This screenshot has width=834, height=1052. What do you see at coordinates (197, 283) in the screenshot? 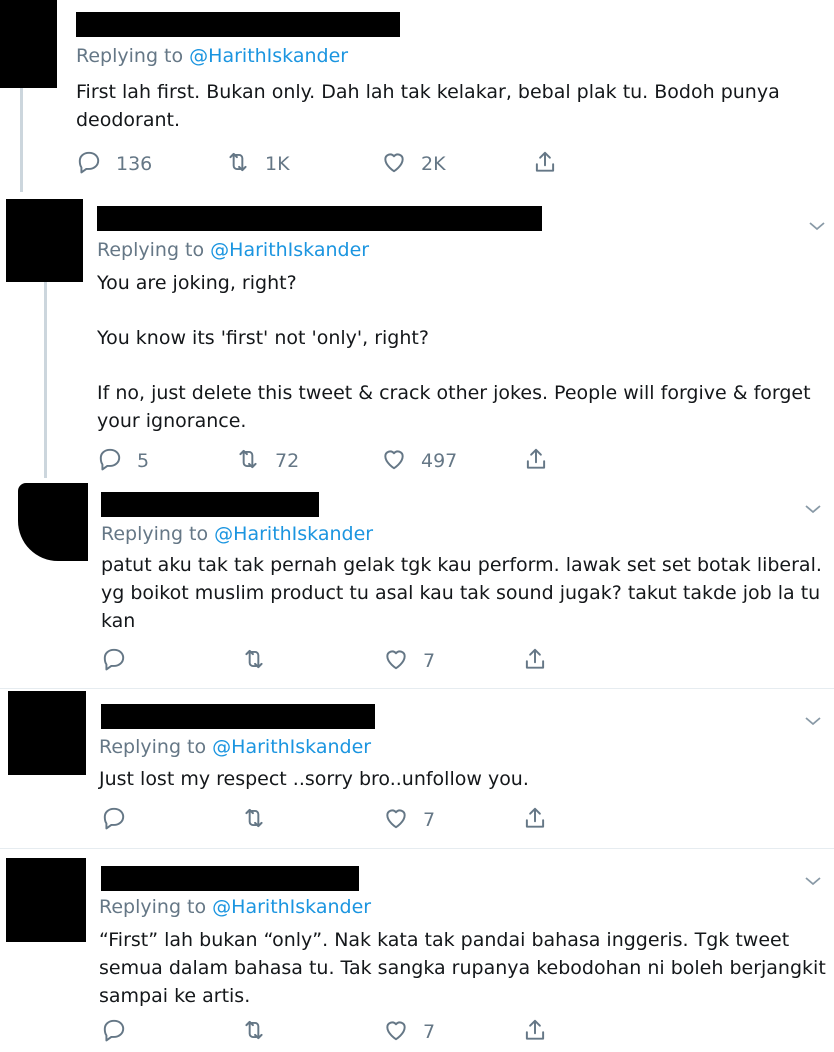
I see `tweet-text-line: You are joking, right?` at bounding box center [197, 283].